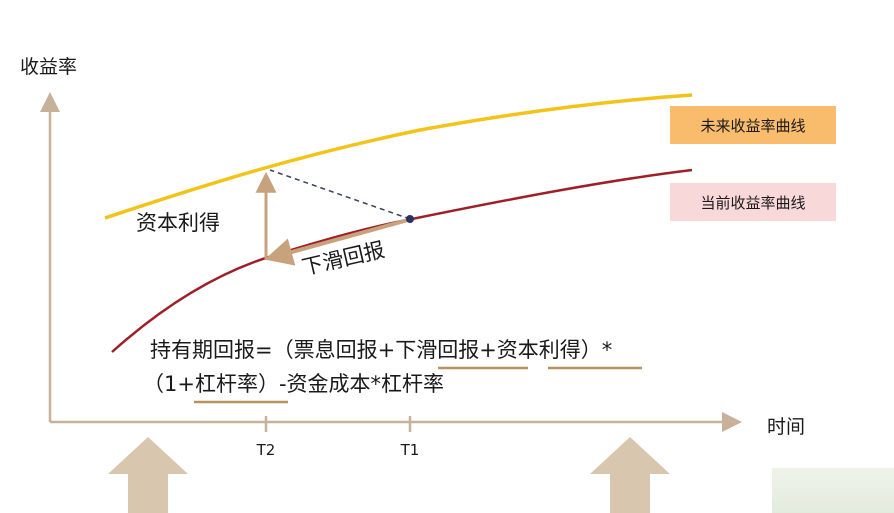 This screenshot has height=513, width=894. Describe the element at coordinates (148, 475) in the screenshot. I see `up-arrow-left` at that location.